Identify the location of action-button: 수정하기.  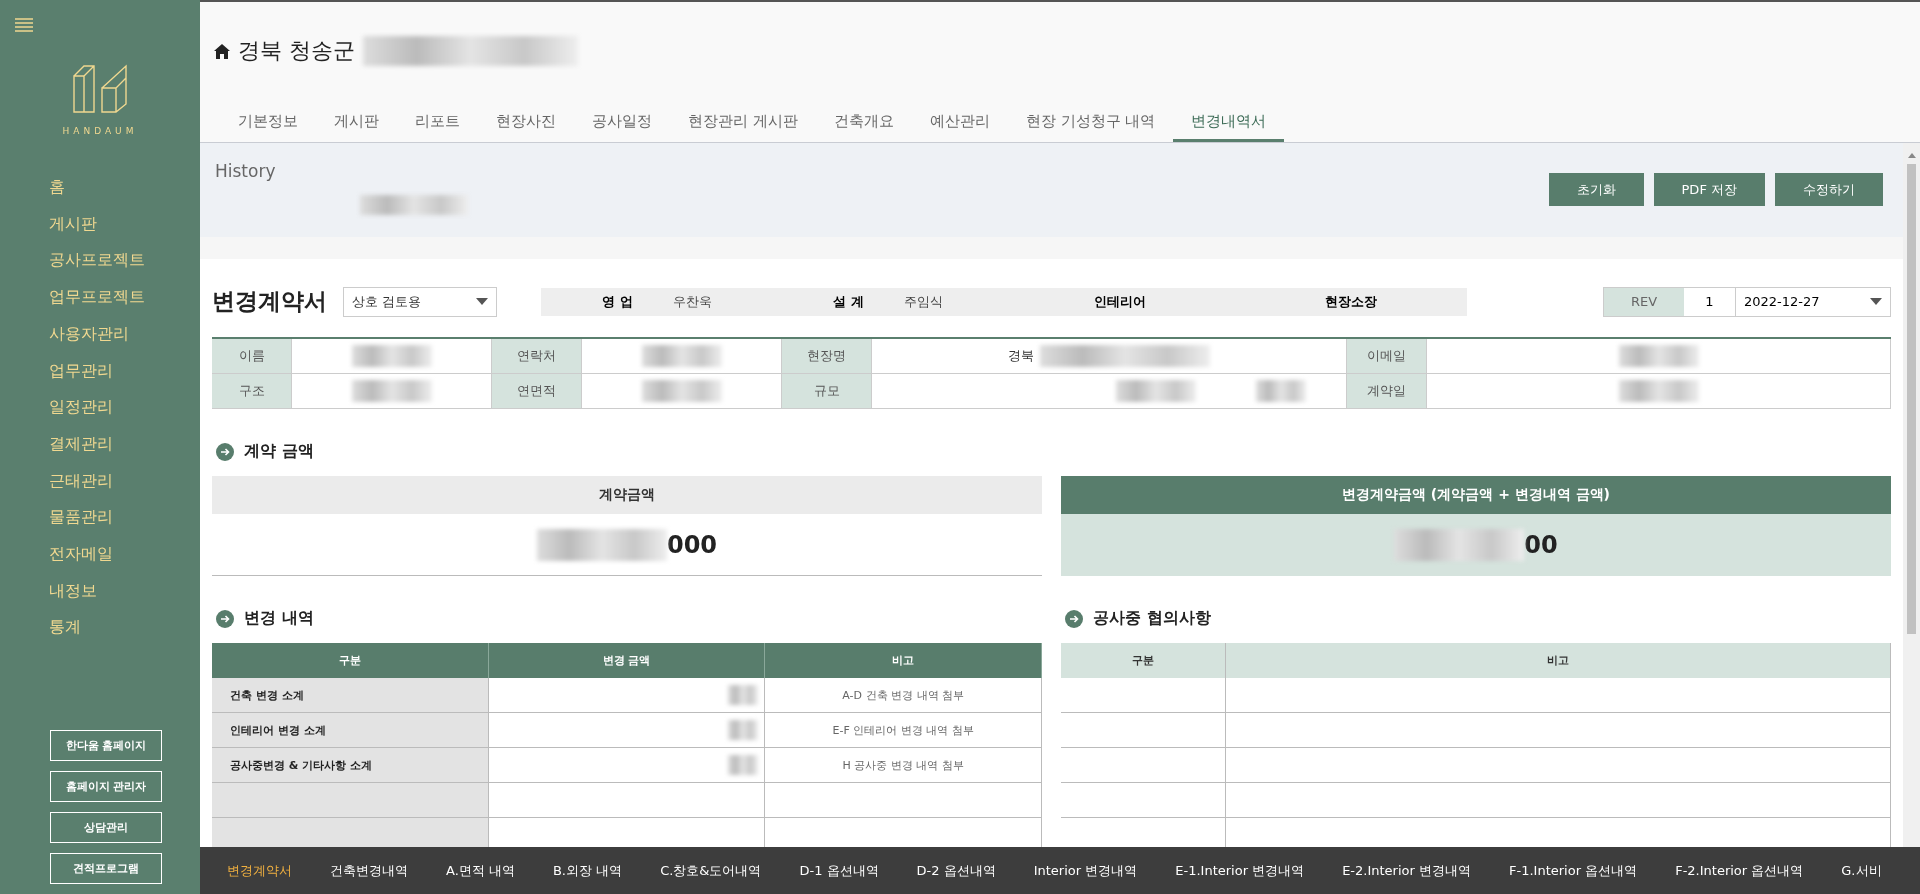
(1829, 189).